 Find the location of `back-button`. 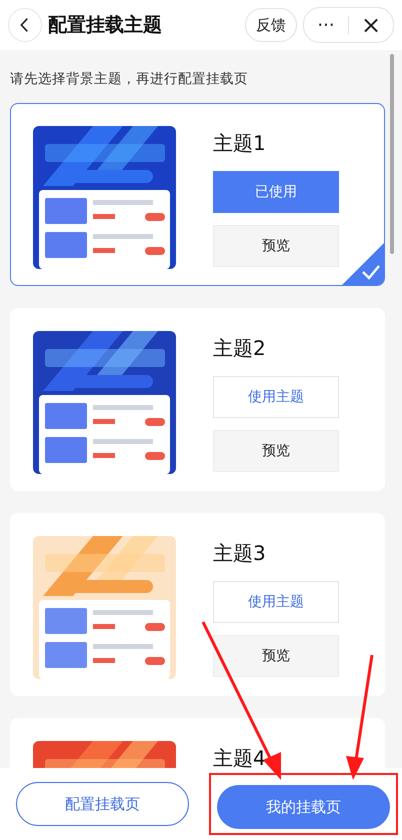

back-button is located at coordinates (25, 25).